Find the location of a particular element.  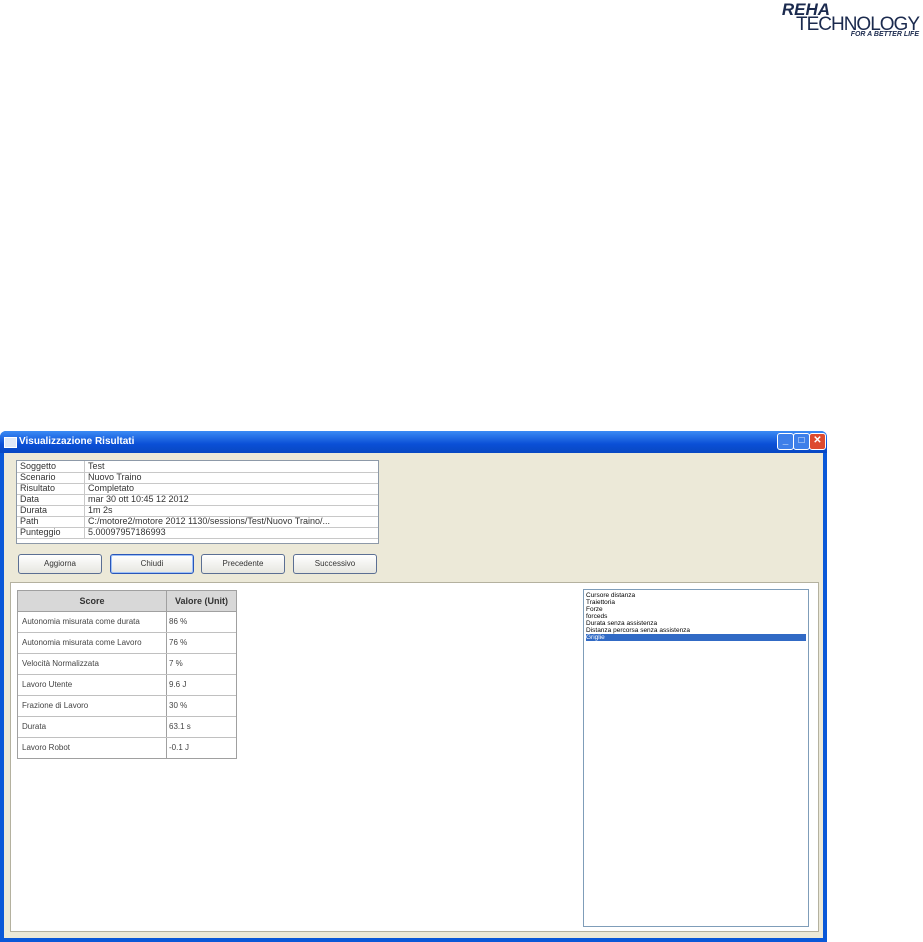

logo-tagline: FOR A BETTER LIFE is located at coordinates (884, 34).